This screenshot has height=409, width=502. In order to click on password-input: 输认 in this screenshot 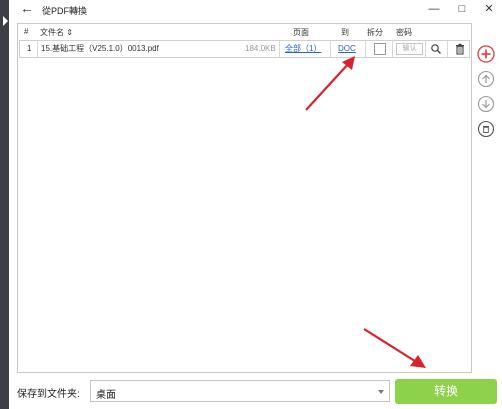, I will do `click(409, 49)`.